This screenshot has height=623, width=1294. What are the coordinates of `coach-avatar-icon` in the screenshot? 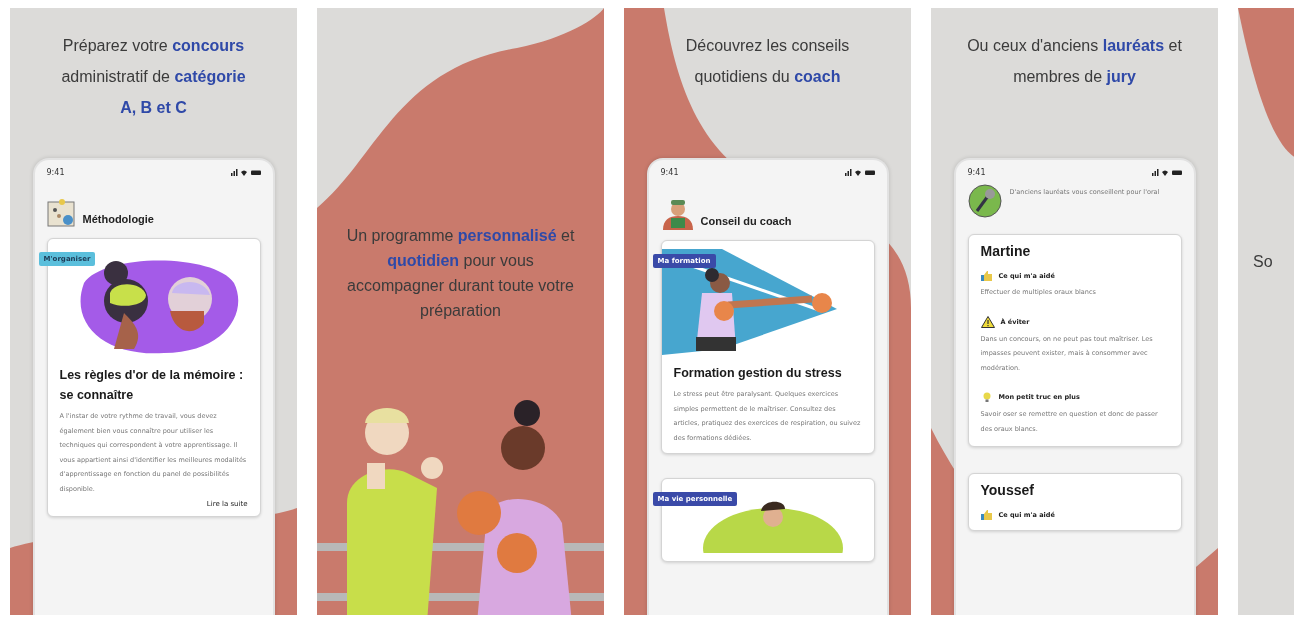 It's located at (677, 214).